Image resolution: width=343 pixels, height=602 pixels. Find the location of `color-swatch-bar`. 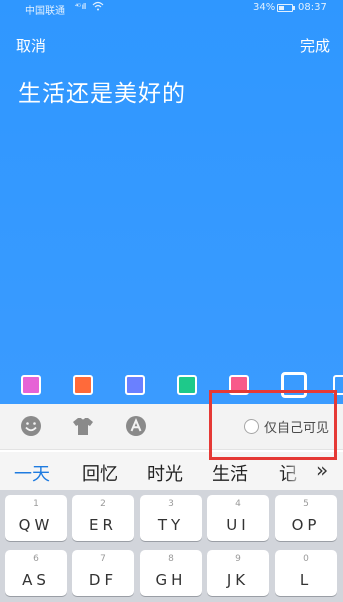

color-swatch-bar is located at coordinates (171, 386).